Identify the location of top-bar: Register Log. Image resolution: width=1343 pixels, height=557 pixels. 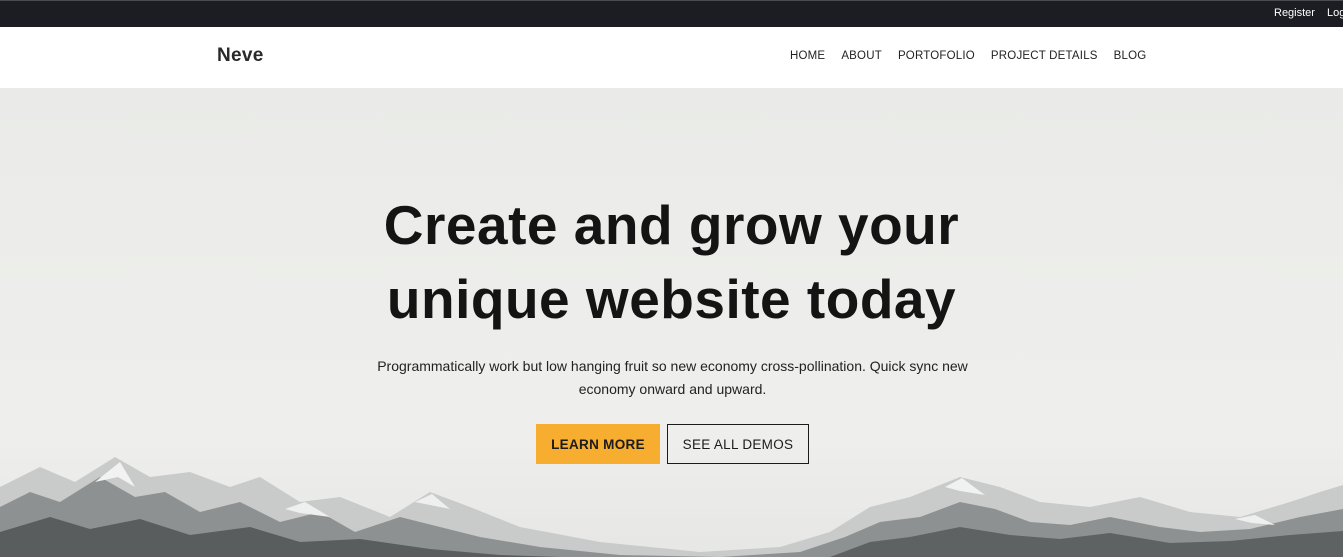
(671, 13).